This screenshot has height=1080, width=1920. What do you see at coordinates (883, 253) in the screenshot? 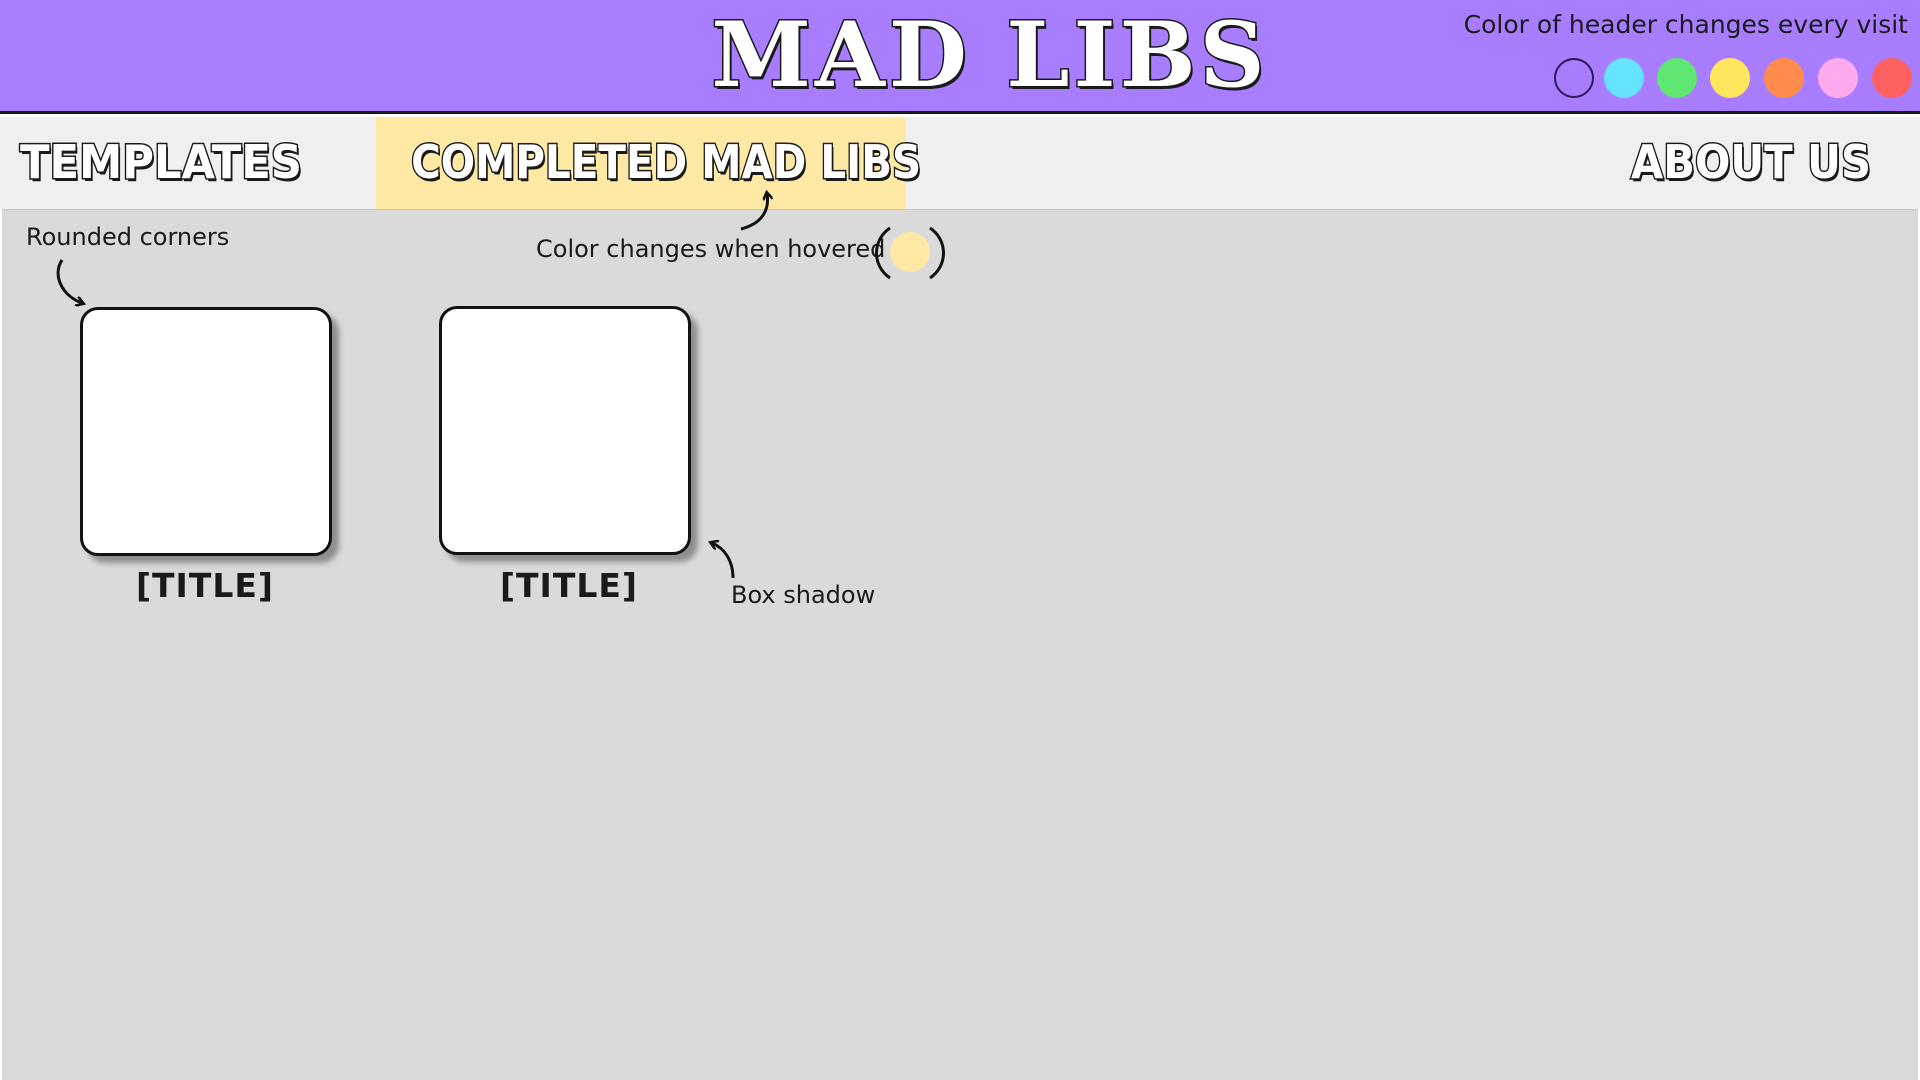
I see `open-paren` at bounding box center [883, 253].